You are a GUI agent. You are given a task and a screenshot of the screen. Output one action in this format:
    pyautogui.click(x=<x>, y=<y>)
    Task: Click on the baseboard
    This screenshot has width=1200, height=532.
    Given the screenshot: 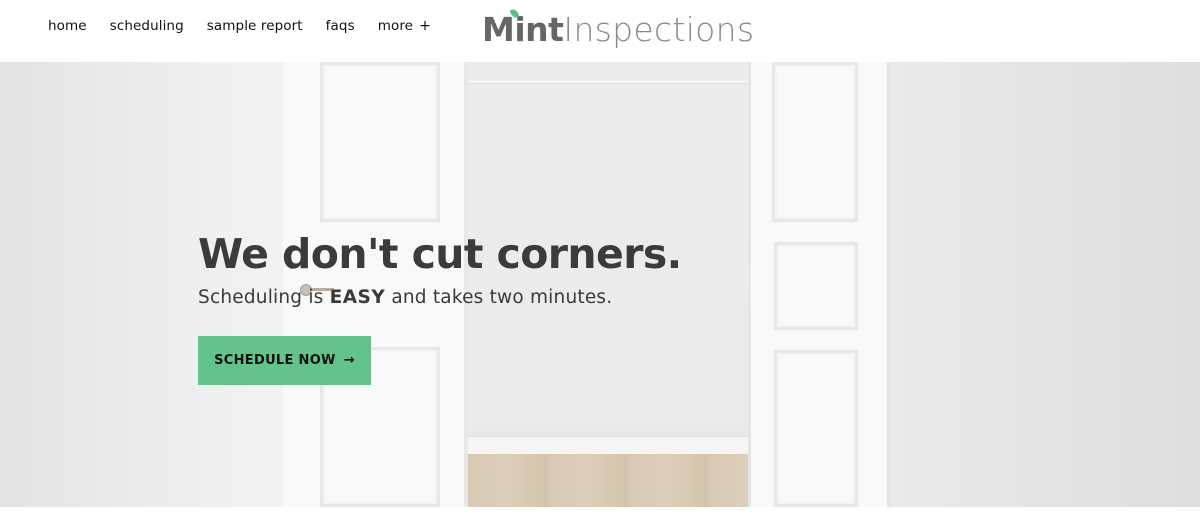 What is the action you would take?
    pyautogui.click(x=608, y=445)
    